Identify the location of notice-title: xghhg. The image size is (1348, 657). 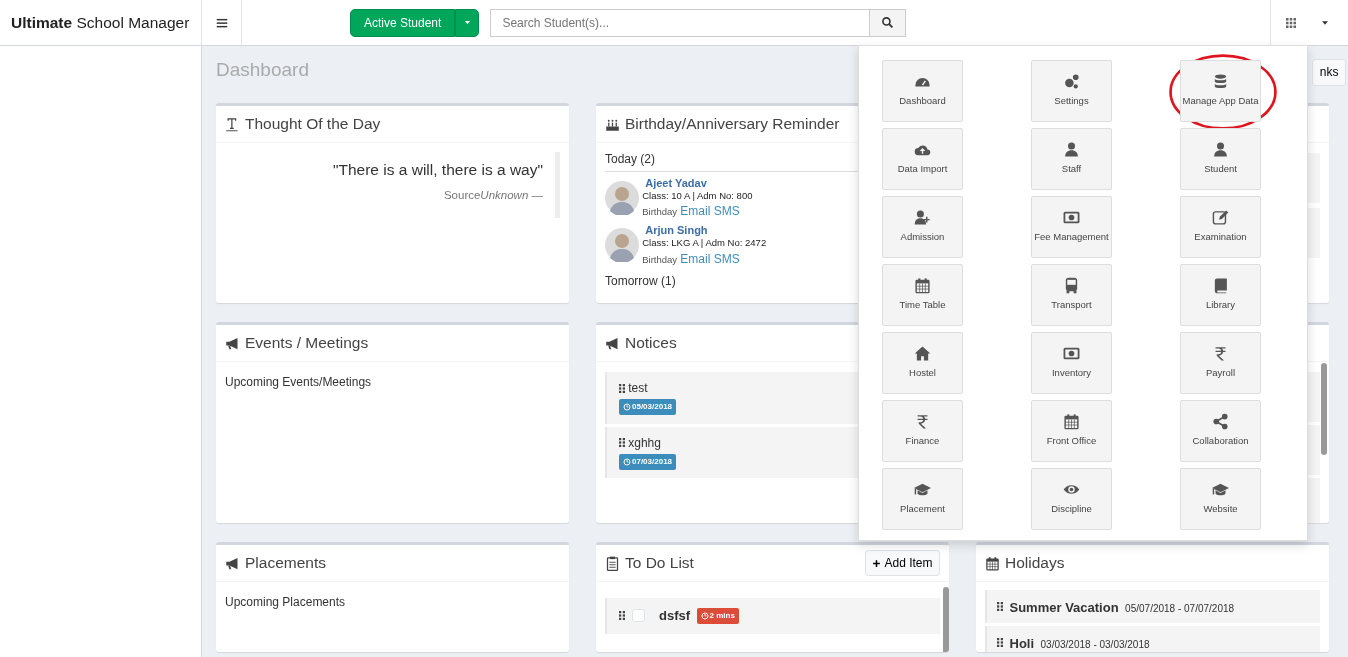
(644, 443).